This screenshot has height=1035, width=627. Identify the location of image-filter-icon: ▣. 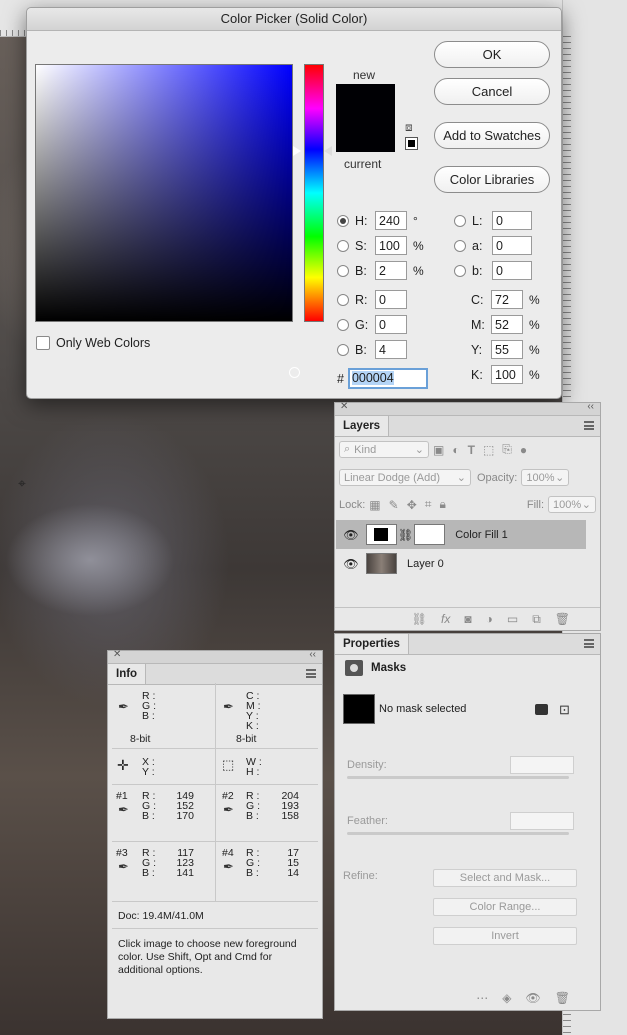
(438, 450).